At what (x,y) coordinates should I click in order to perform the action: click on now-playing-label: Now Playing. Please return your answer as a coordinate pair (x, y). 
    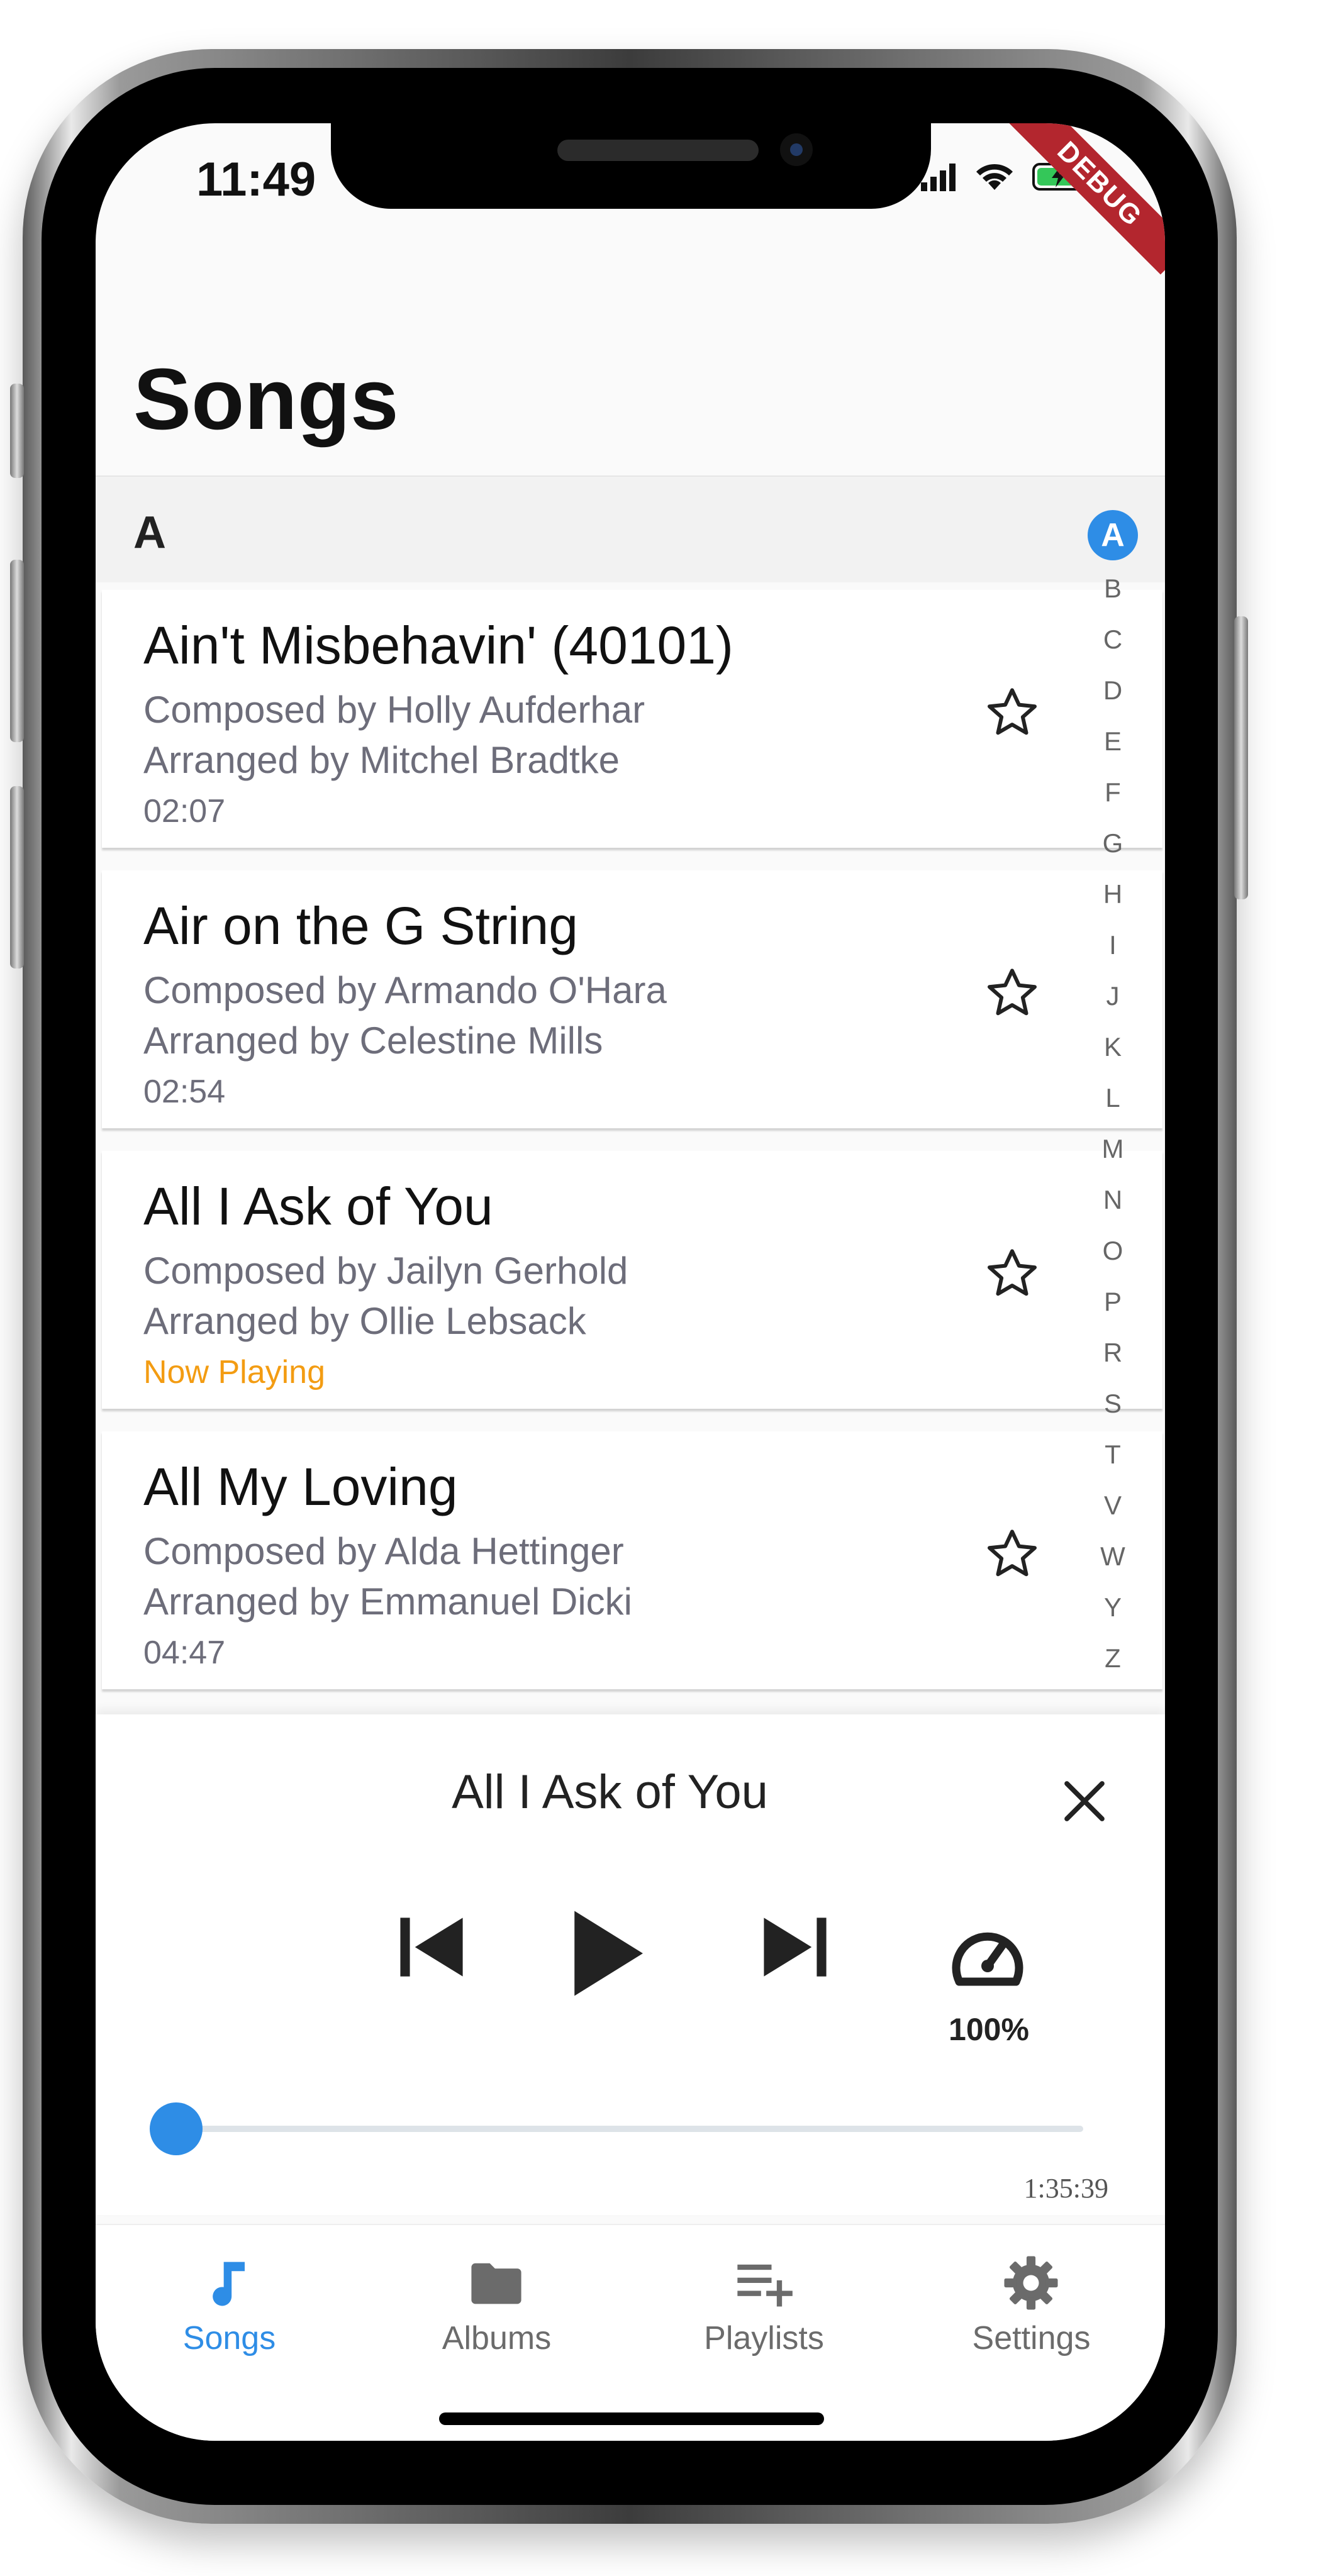
    Looking at the image, I should click on (234, 1372).